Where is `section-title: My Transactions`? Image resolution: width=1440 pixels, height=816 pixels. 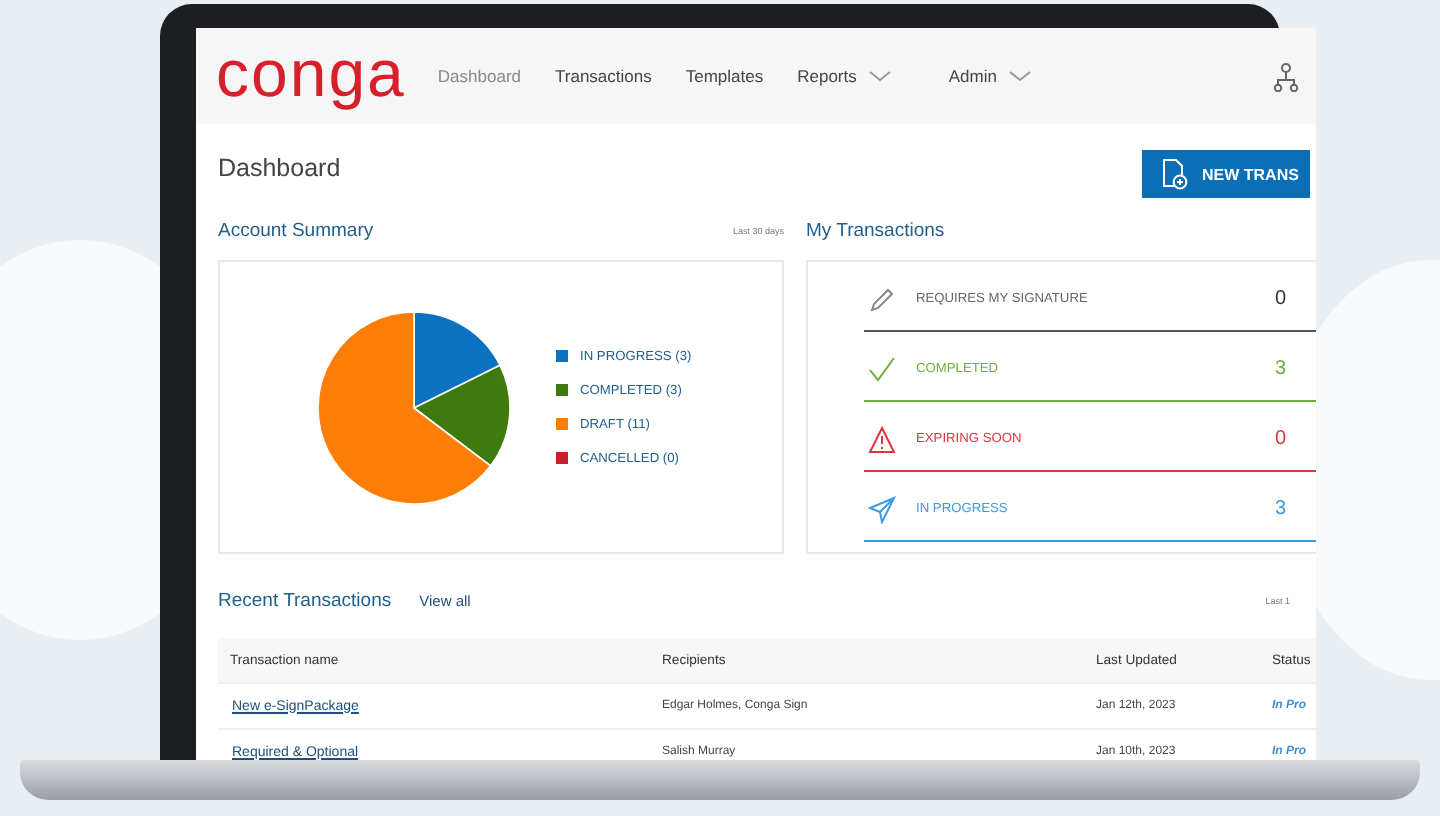 section-title: My Transactions is located at coordinates (875, 230).